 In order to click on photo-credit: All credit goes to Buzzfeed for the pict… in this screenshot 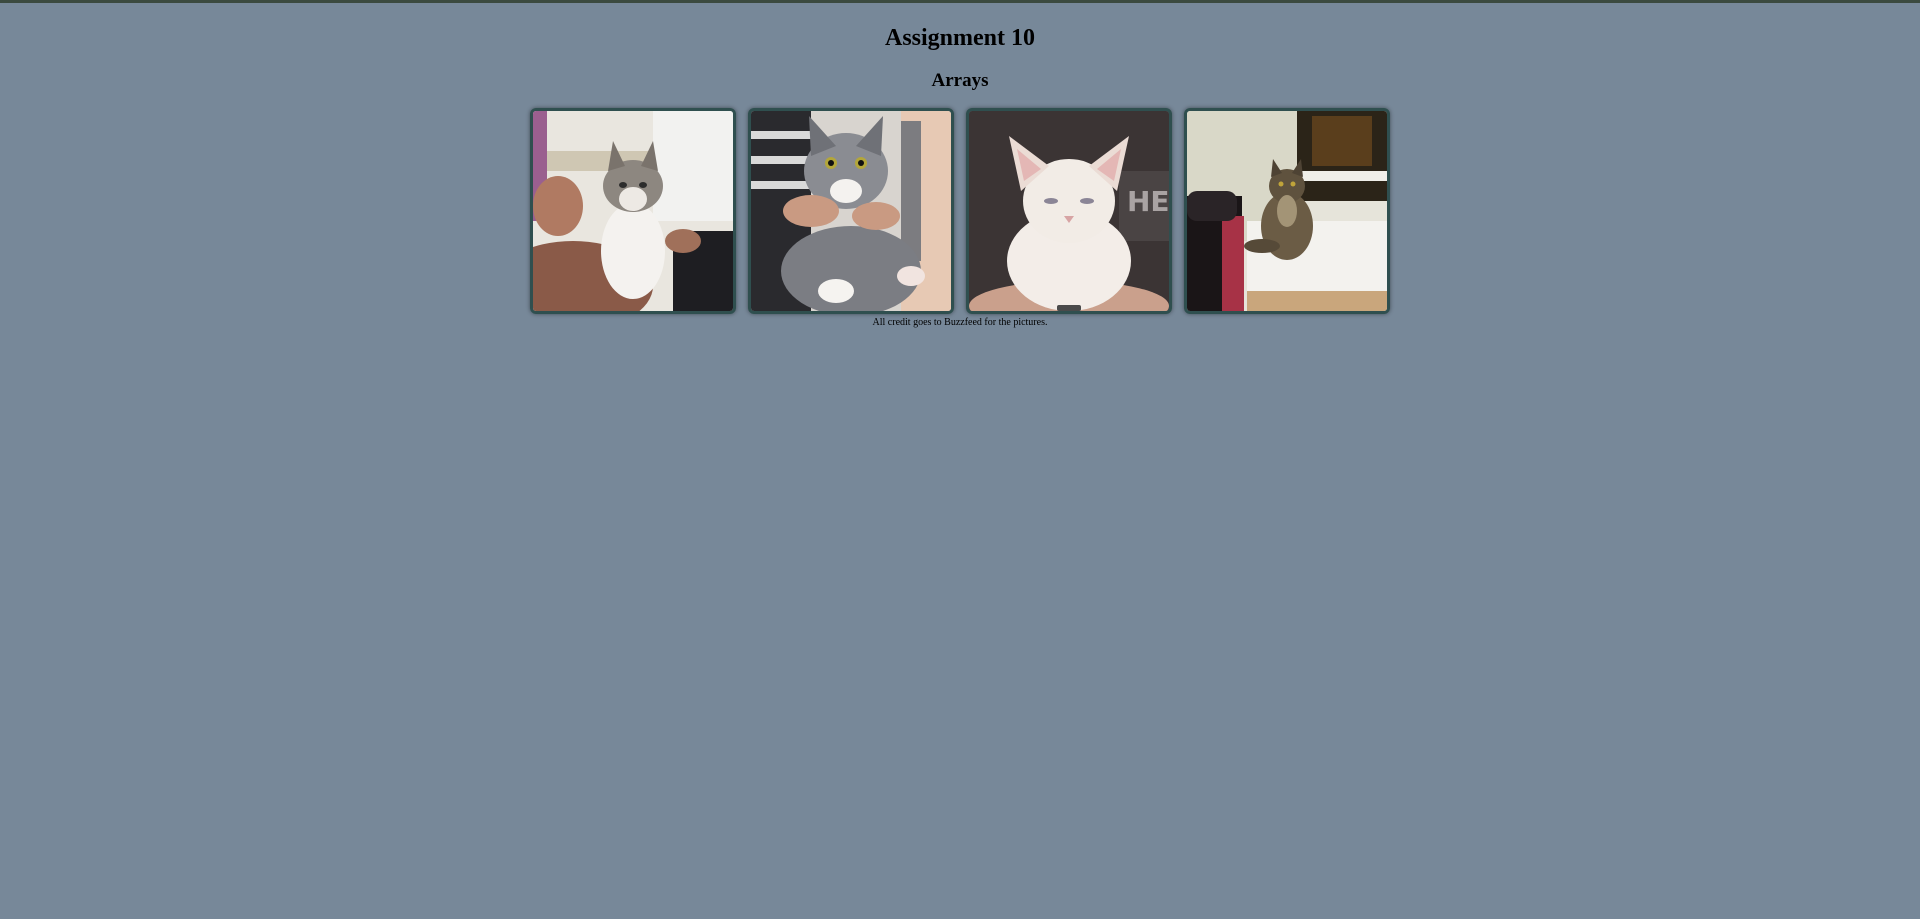, I will do `click(960, 322)`.